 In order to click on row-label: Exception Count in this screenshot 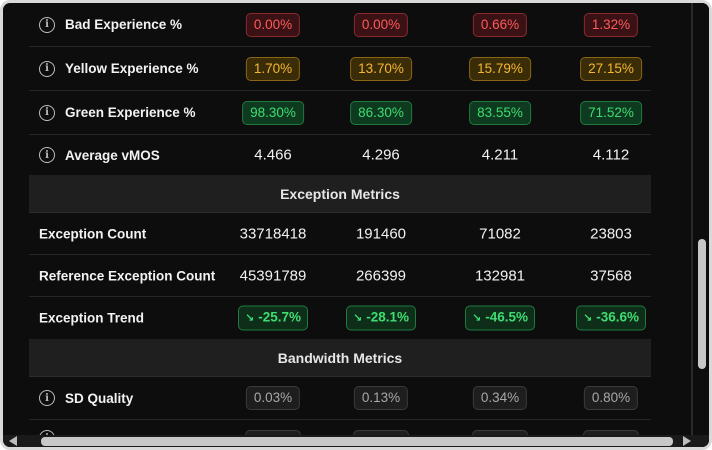, I will do `click(92, 233)`.